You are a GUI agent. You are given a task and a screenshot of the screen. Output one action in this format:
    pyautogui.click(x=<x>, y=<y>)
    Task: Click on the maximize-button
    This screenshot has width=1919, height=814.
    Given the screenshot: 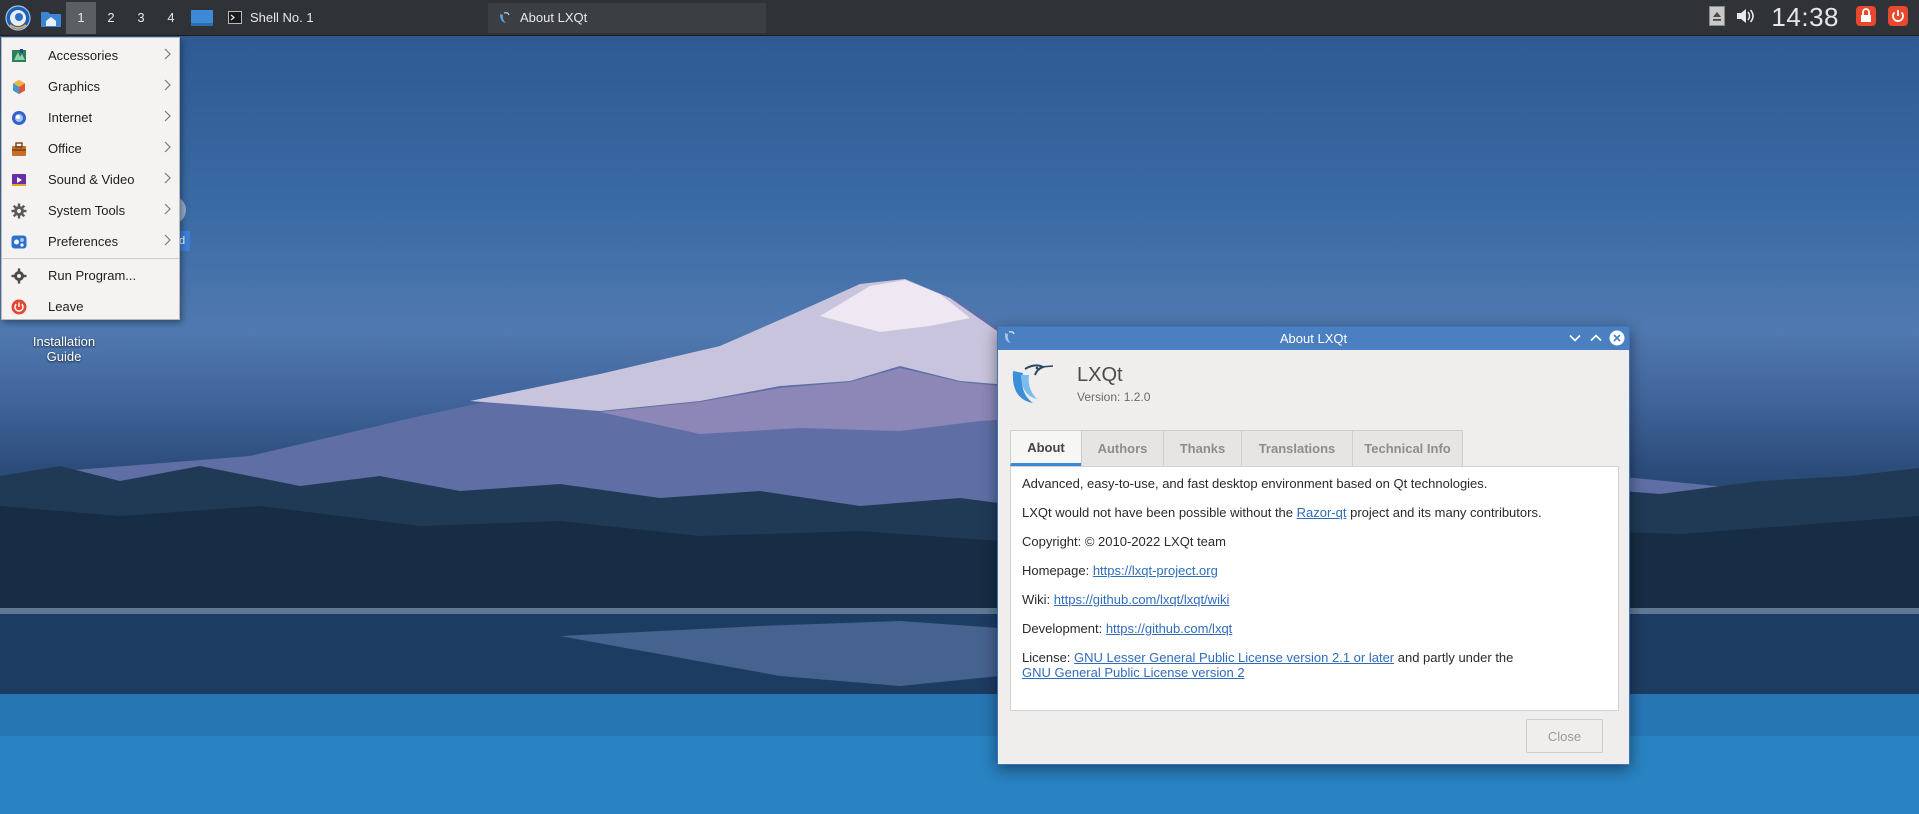 What is the action you would take?
    pyautogui.click(x=1596, y=338)
    